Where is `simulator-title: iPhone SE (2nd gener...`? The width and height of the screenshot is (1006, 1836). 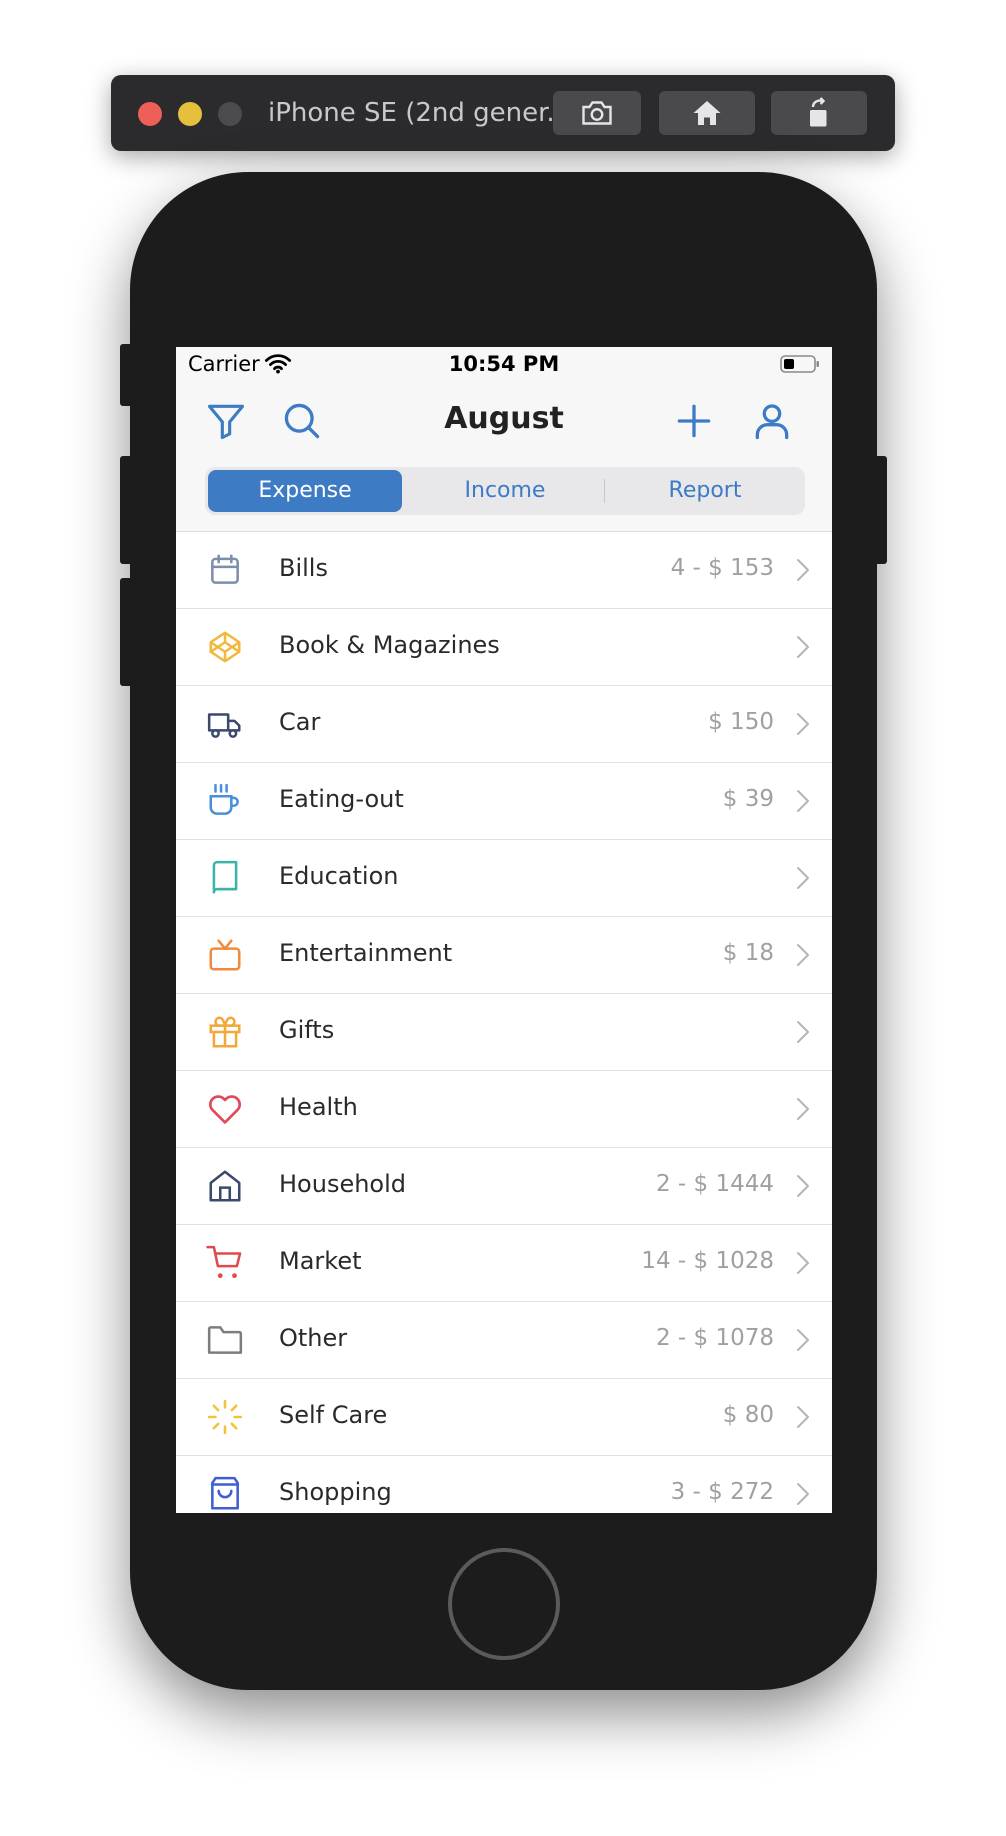 simulator-title: iPhone SE (2nd gener... is located at coordinates (420, 113).